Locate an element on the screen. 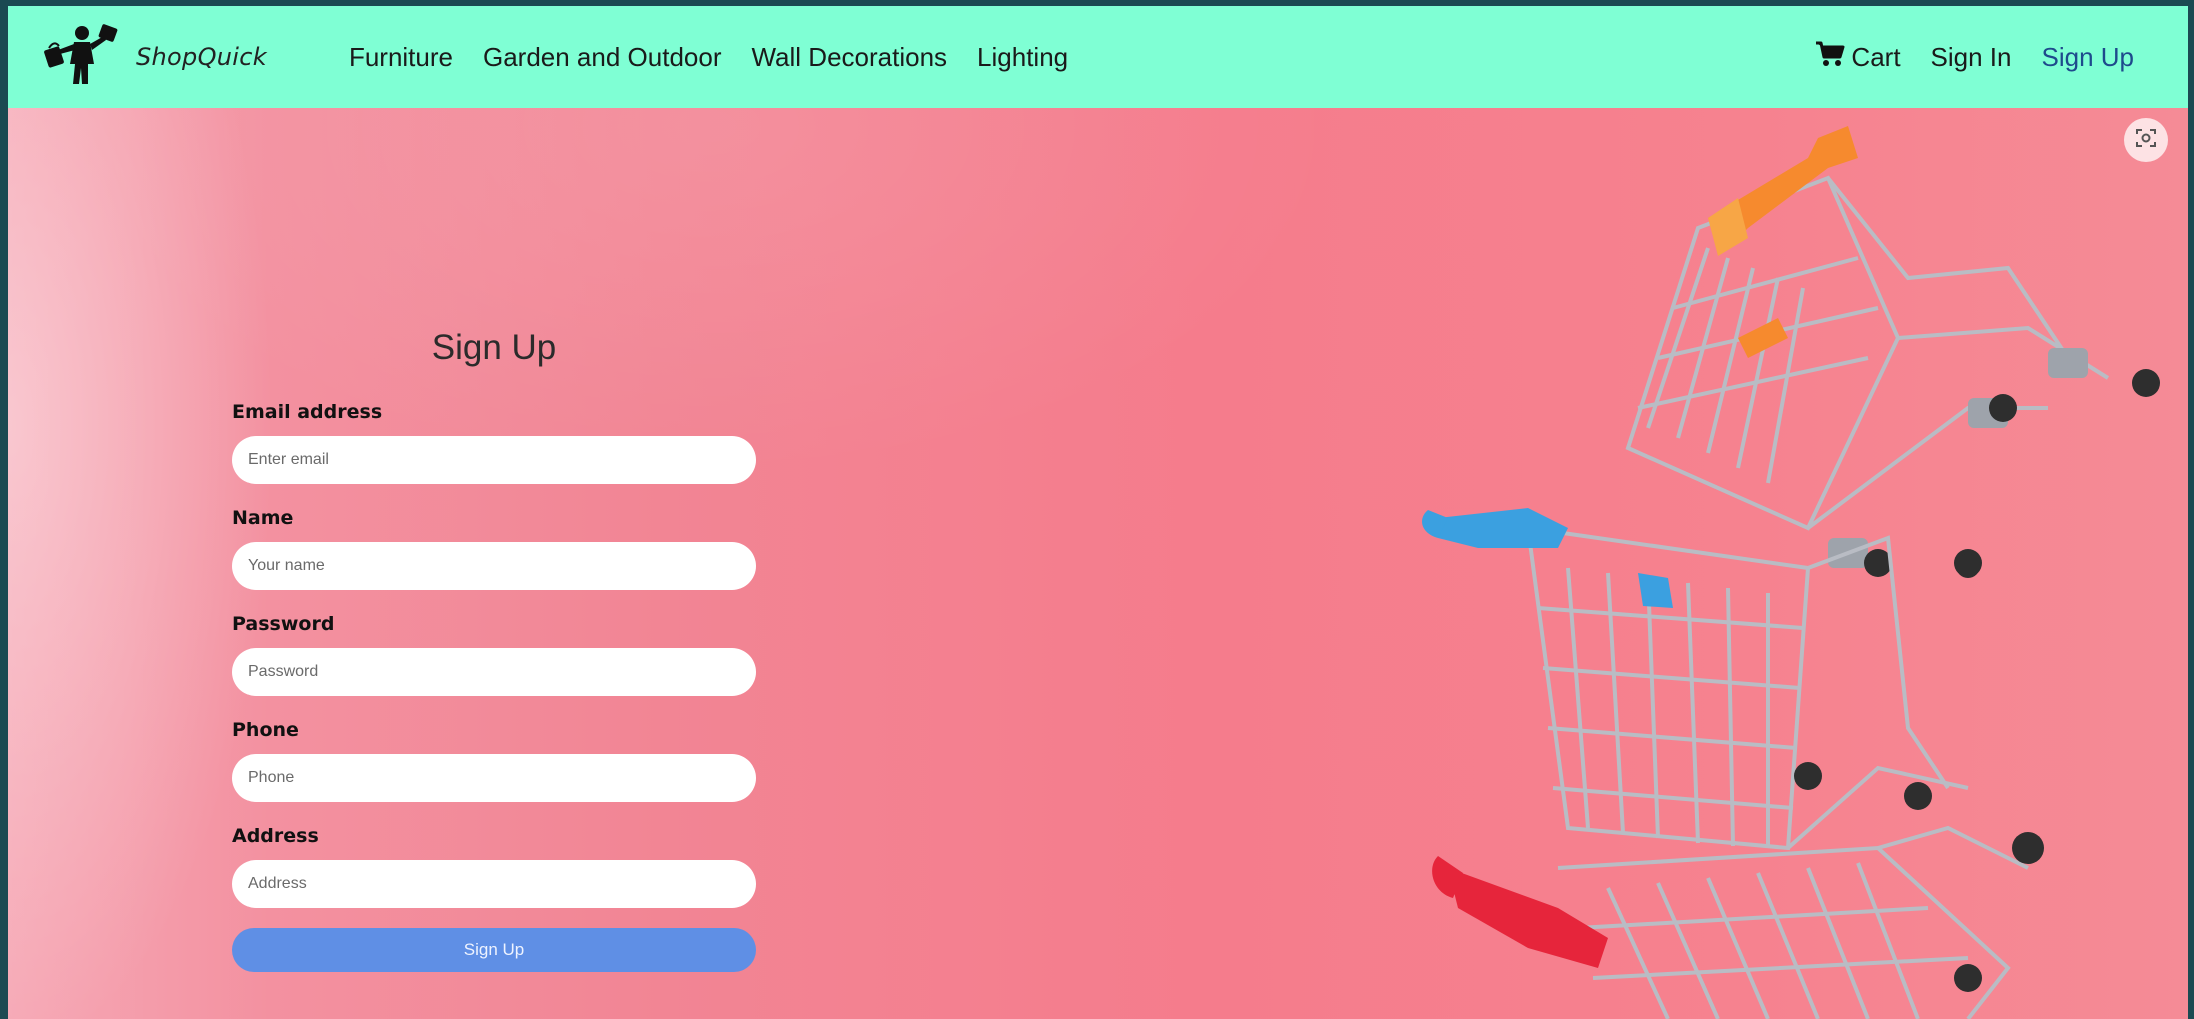 The image size is (2194, 1019). sign-in-link: Sign In is located at coordinates (1971, 57).